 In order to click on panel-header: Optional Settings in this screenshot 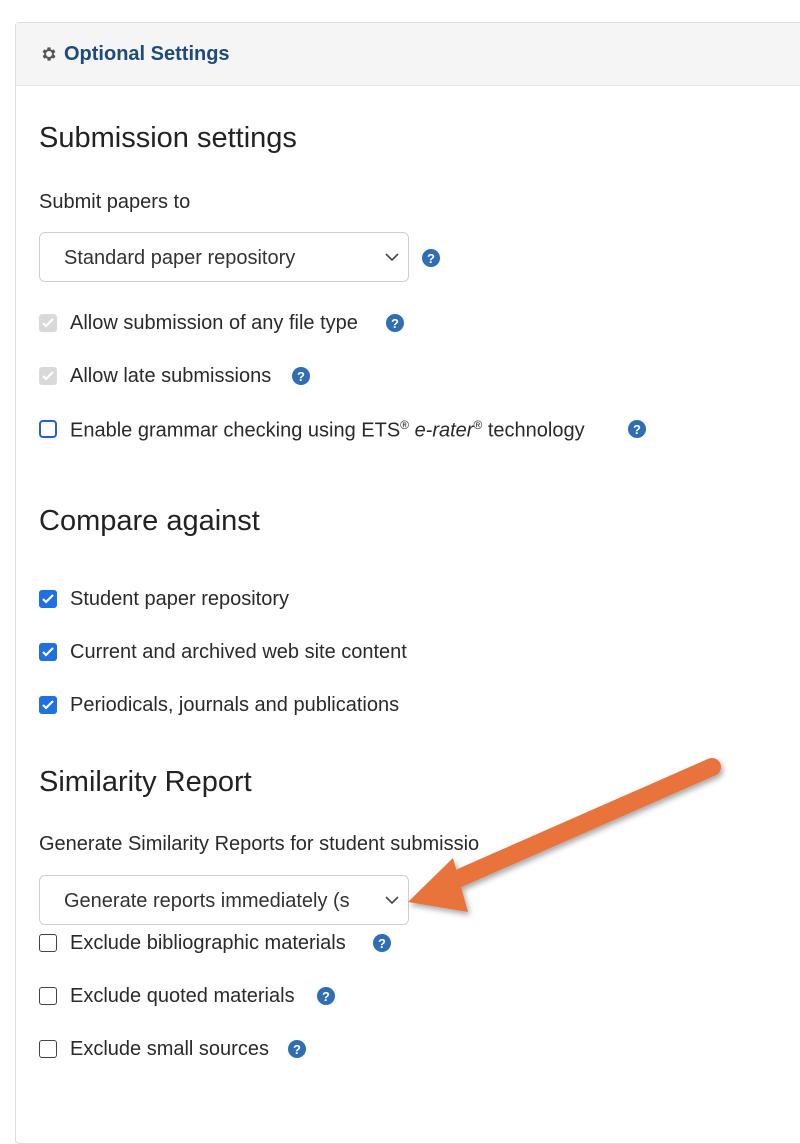, I will do `click(408, 54)`.